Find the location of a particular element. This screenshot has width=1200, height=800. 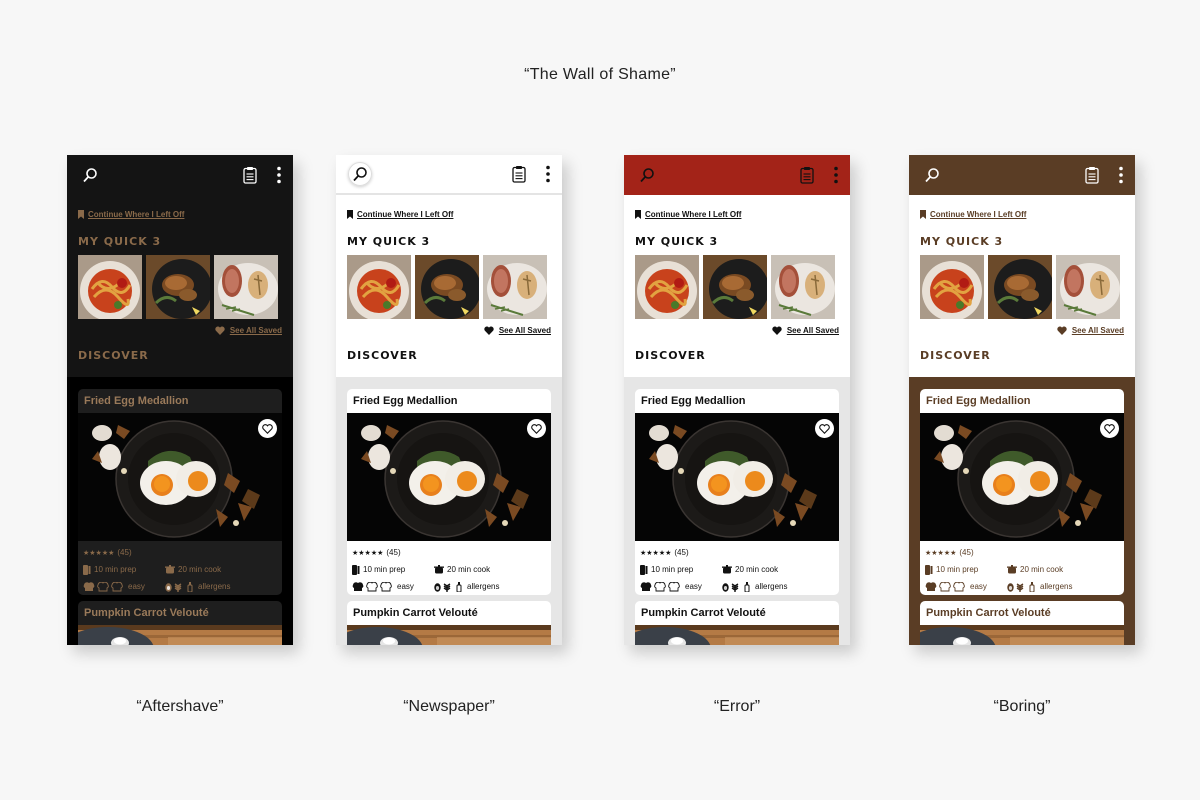

heart-outline-icon is located at coordinates (536, 428).